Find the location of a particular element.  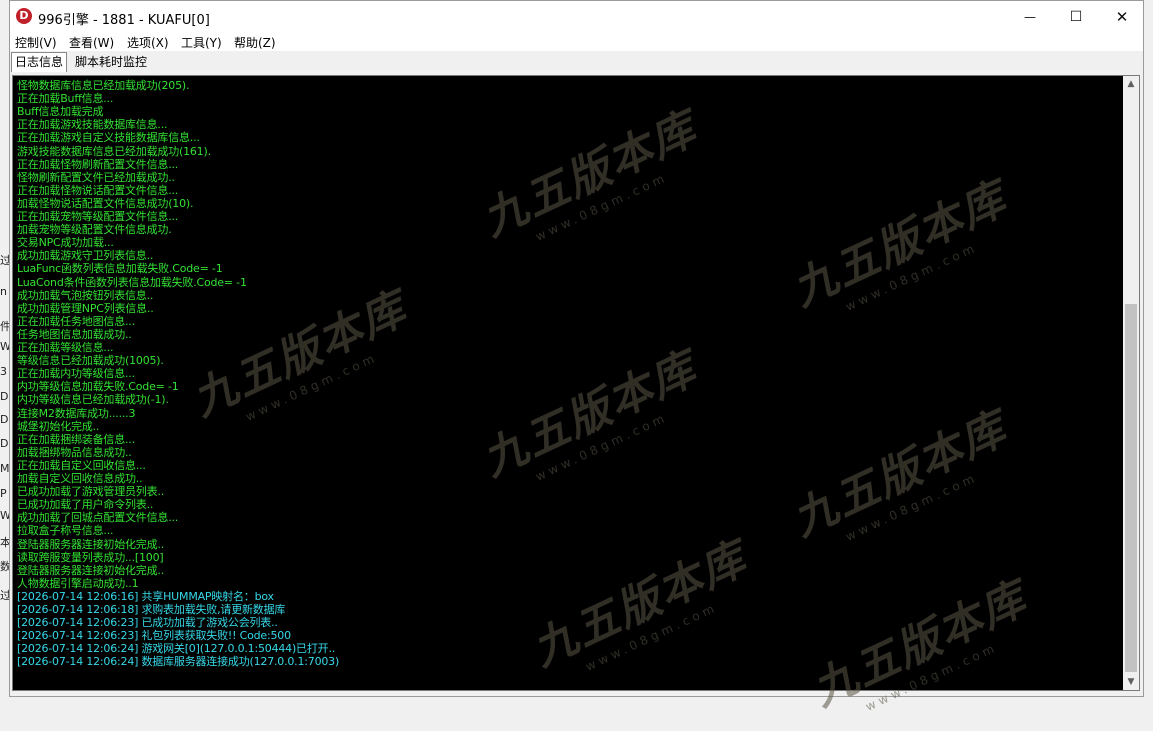

title-bar: D 996引擎 - 1881 - KUAFU[0] — ☐ ✕ is located at coordinates (576, 16).